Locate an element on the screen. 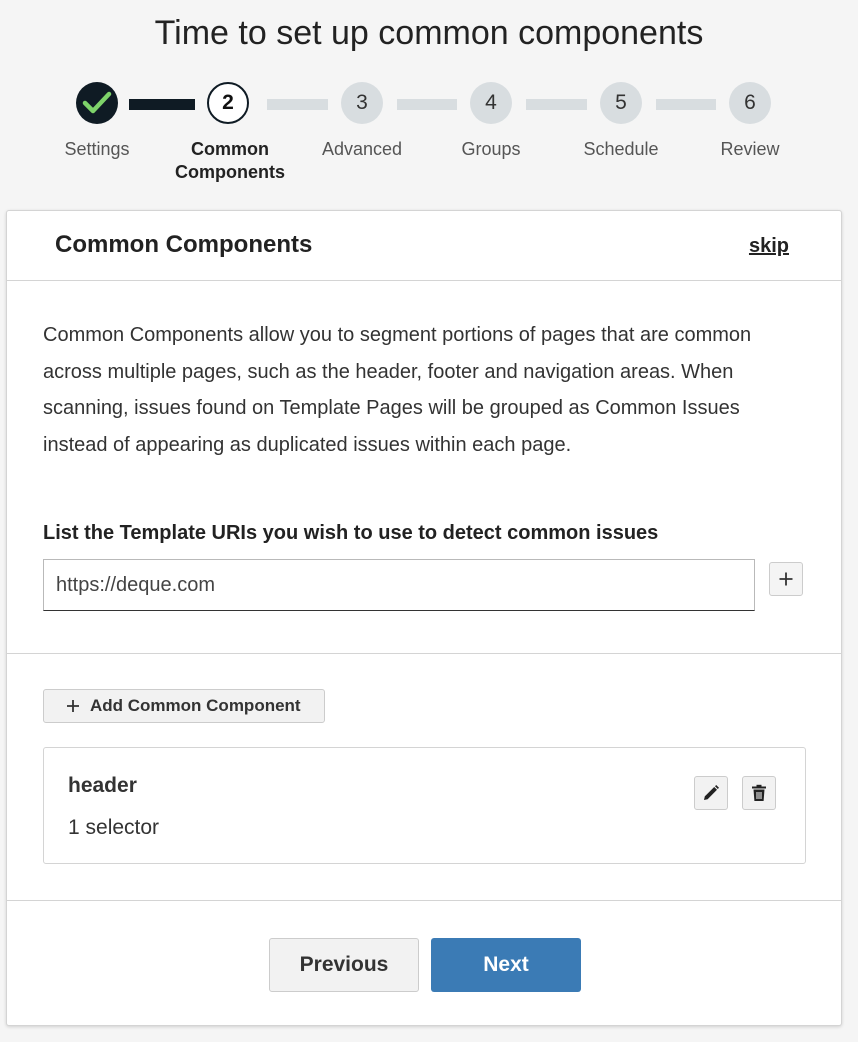  step-label-text: Components is located at coordinates (230, 172).